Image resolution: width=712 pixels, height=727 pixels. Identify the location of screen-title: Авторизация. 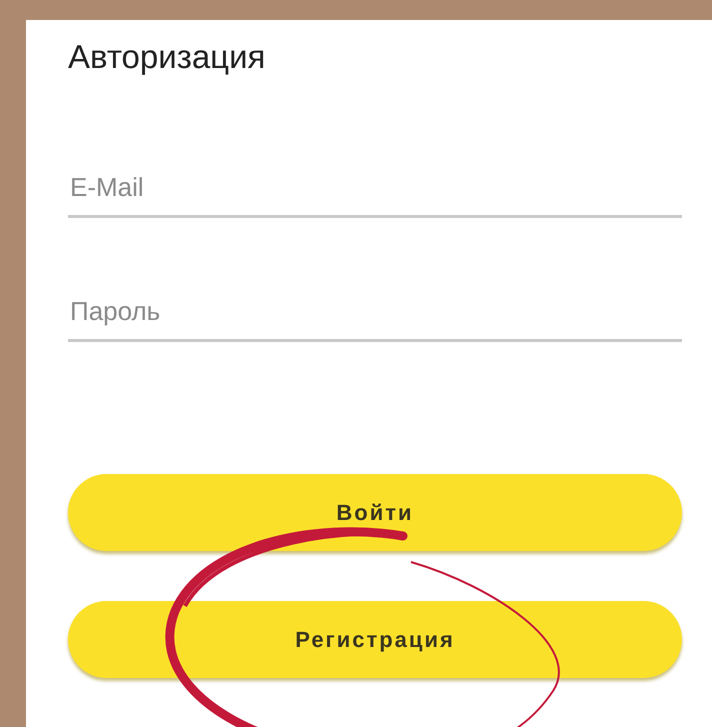
(167, 56).